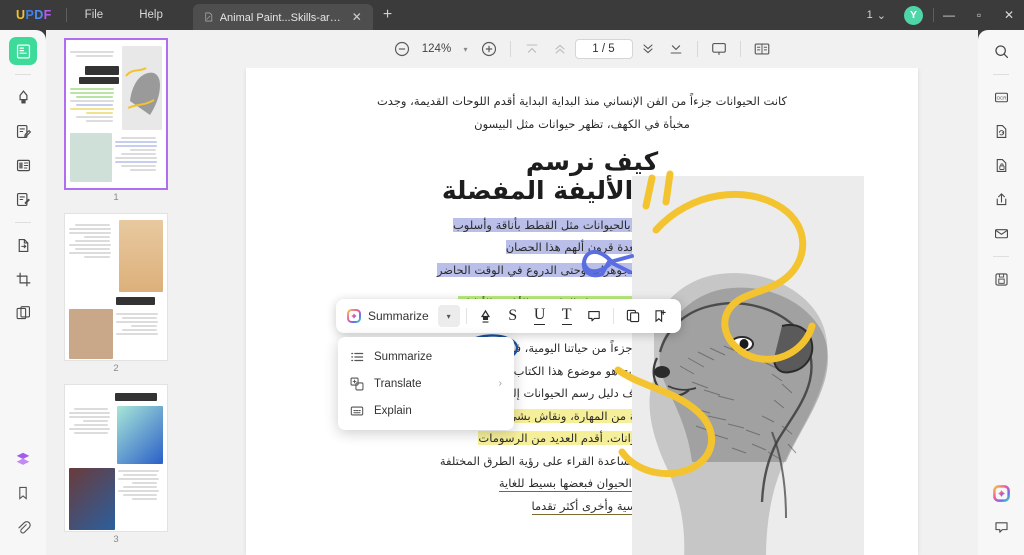  What do you see at coordinates (47, 15) in the screenshot?
I see `logo-letter-f: F` at bounding box center [47, 15].